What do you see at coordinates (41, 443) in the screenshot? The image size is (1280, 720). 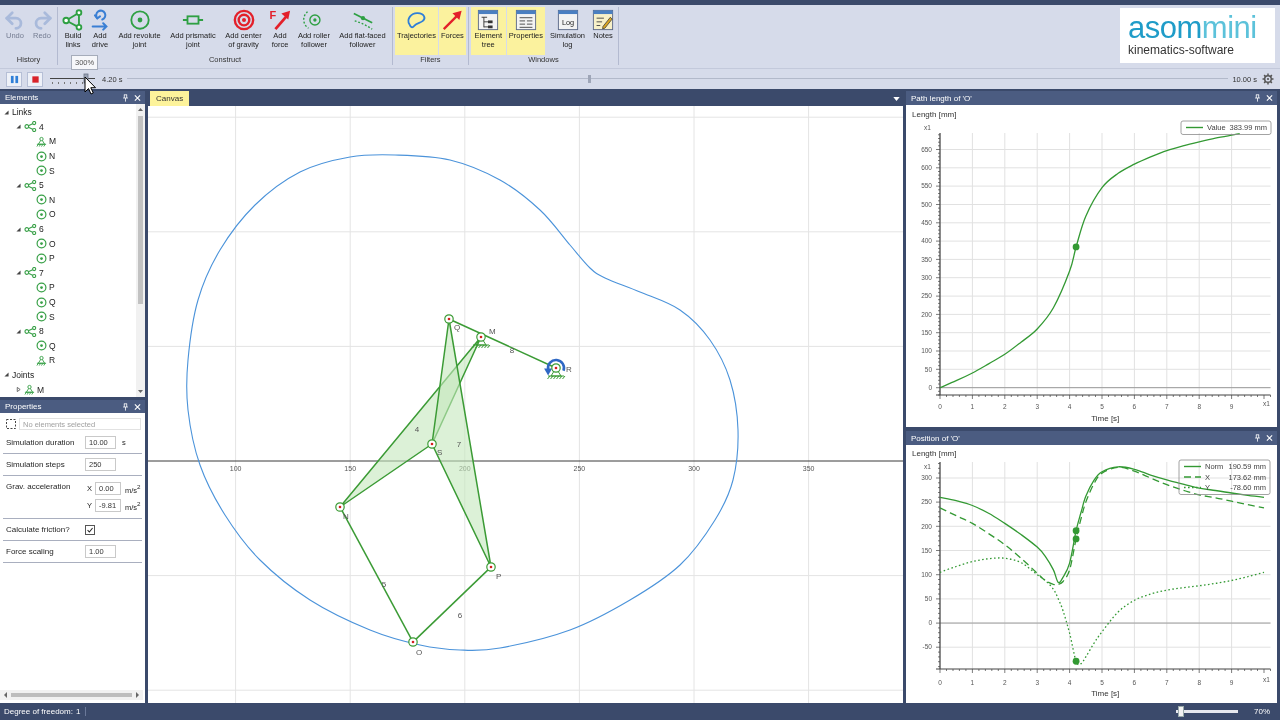 I see `property-label: Simulation duration` at bounding box center [41, 443].